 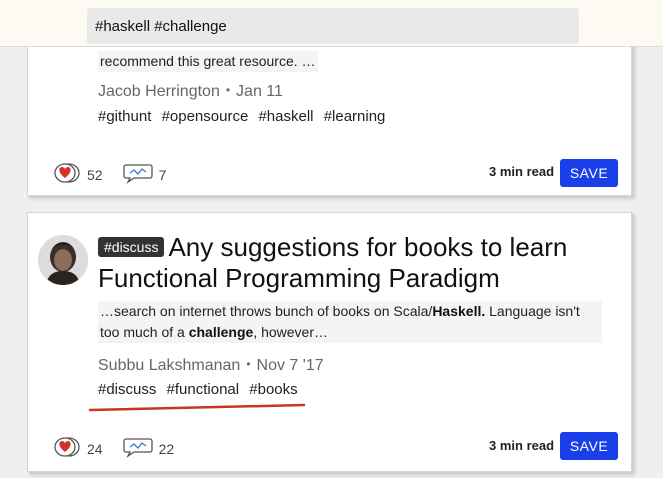 I want to click on tag-link: #functional, so click(x=203, y=389).